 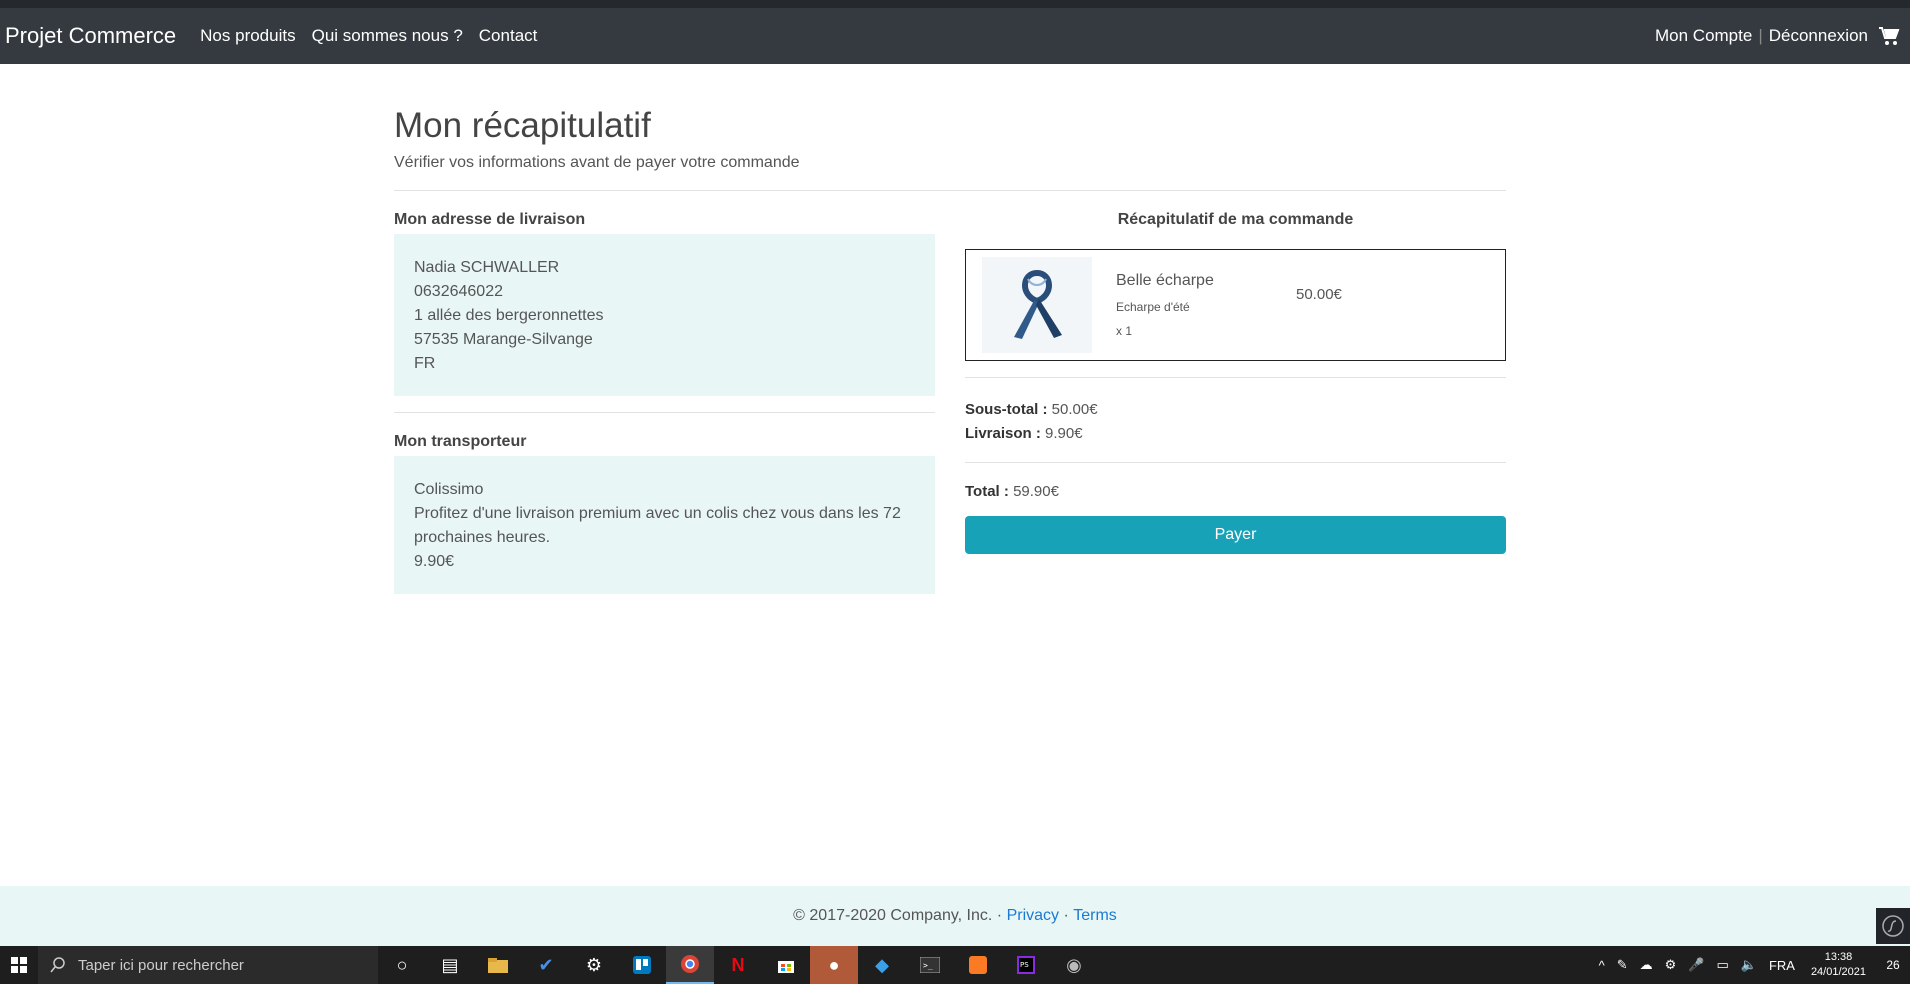 I want to click on cloud-icon: ☁, so click(x=1646, y=965).